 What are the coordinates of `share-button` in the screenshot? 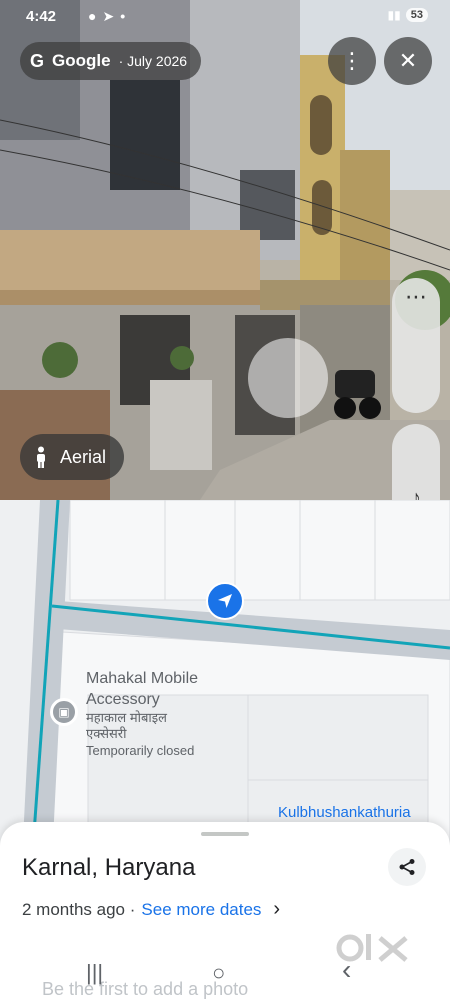 It's located at (407, 867).